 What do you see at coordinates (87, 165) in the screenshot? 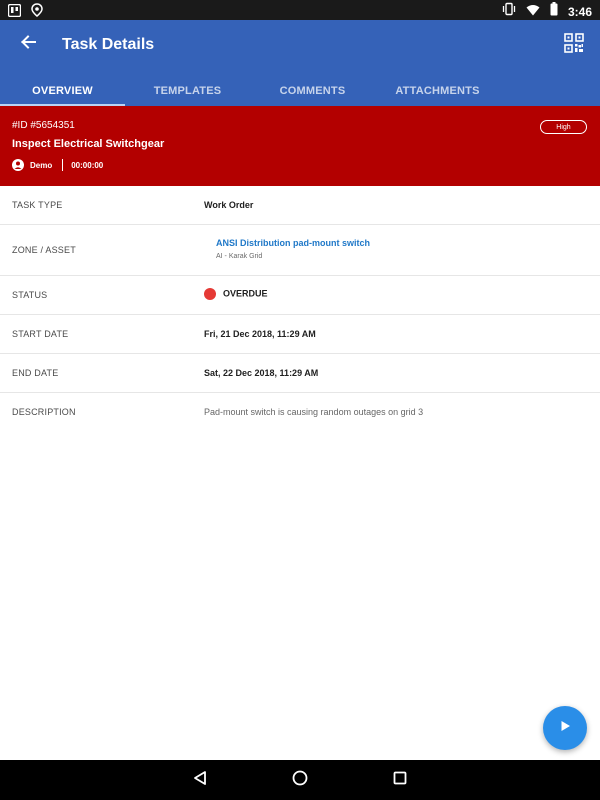
I see `task-timer: 00:00:00` at bounding box center [87, 165].